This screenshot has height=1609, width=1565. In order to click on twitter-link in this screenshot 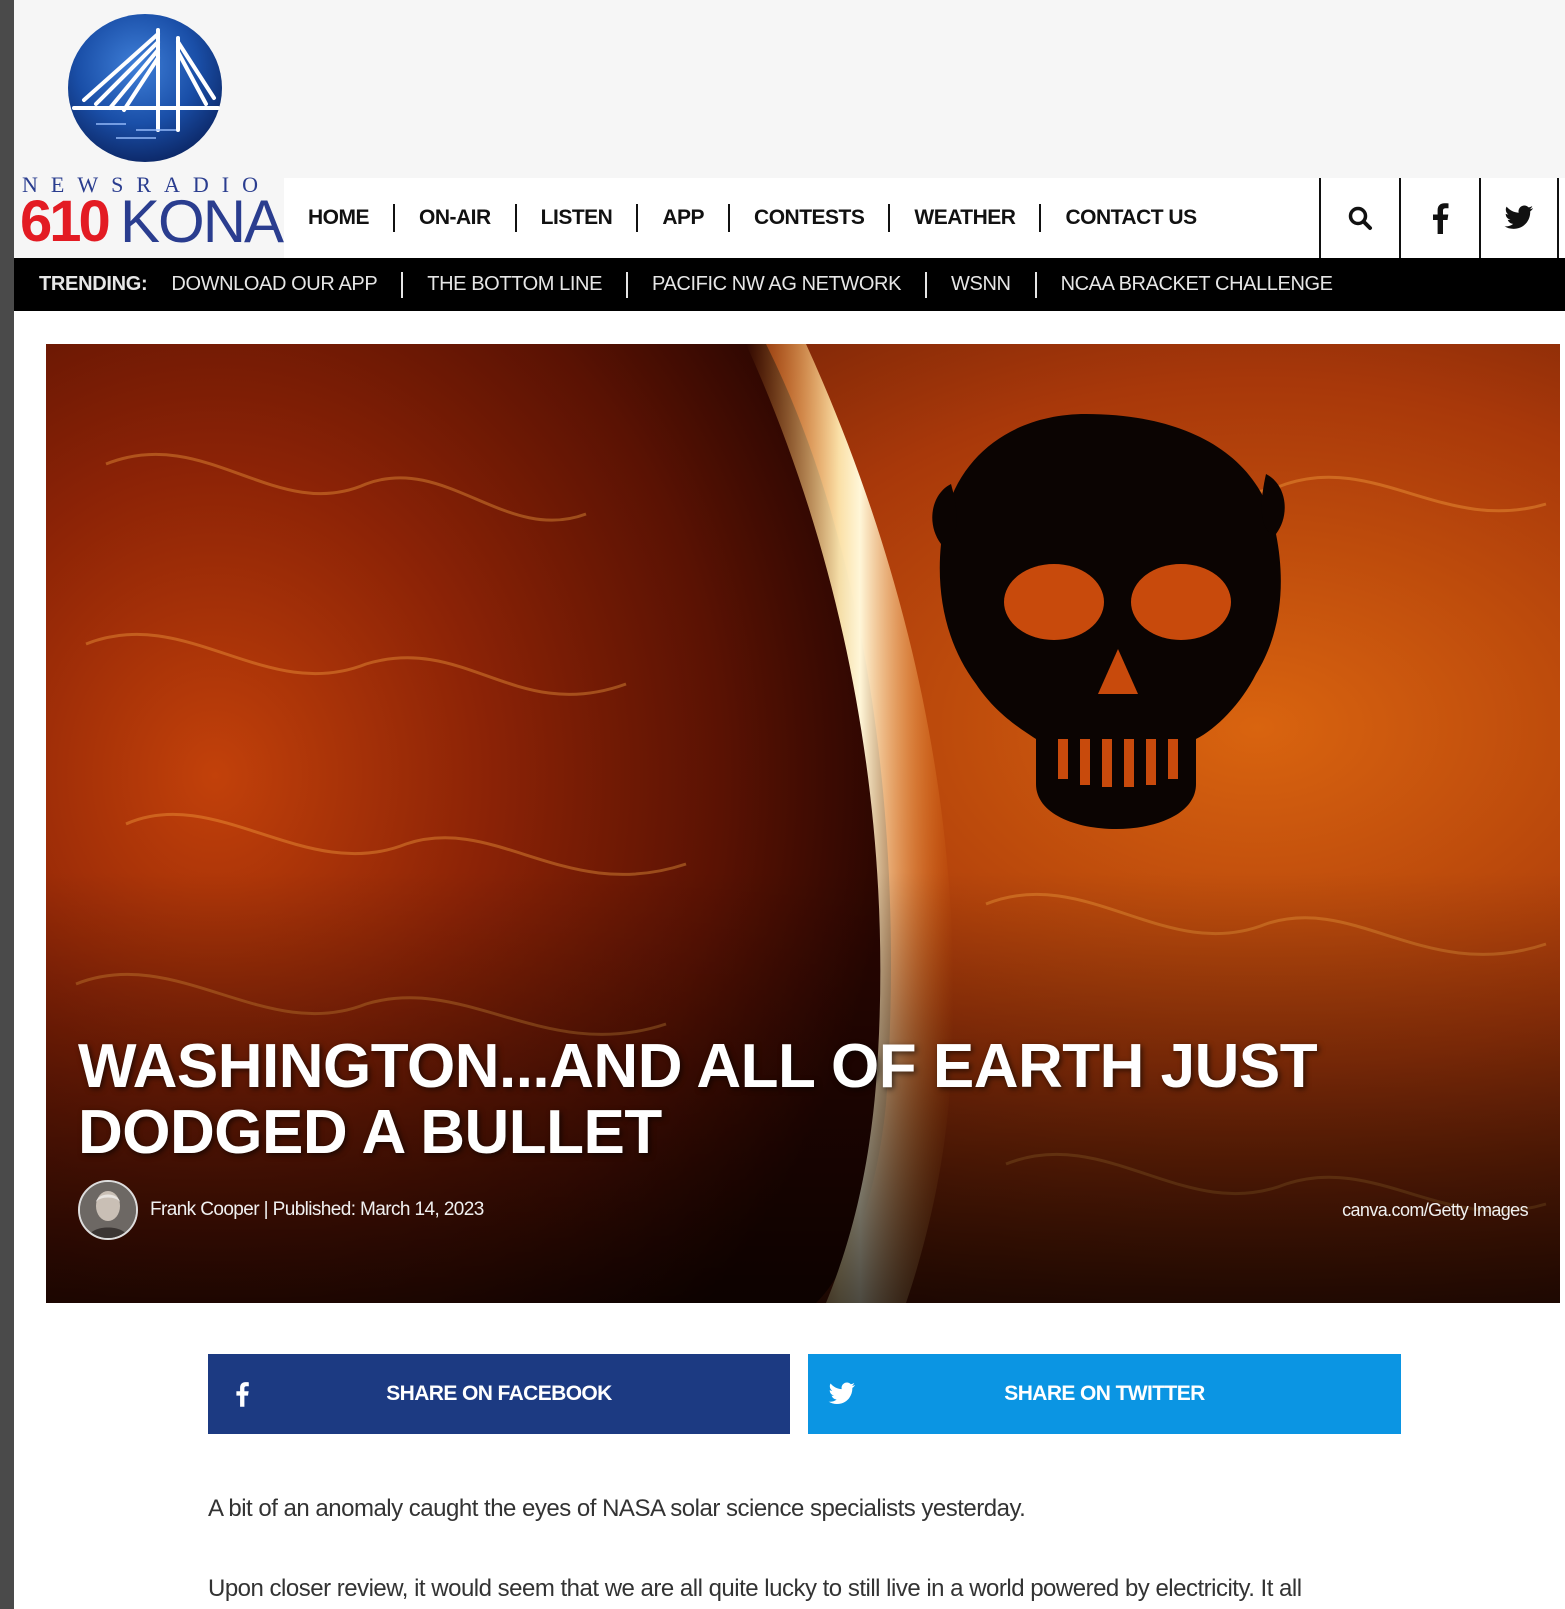, I will do `click(1519, 218)`.